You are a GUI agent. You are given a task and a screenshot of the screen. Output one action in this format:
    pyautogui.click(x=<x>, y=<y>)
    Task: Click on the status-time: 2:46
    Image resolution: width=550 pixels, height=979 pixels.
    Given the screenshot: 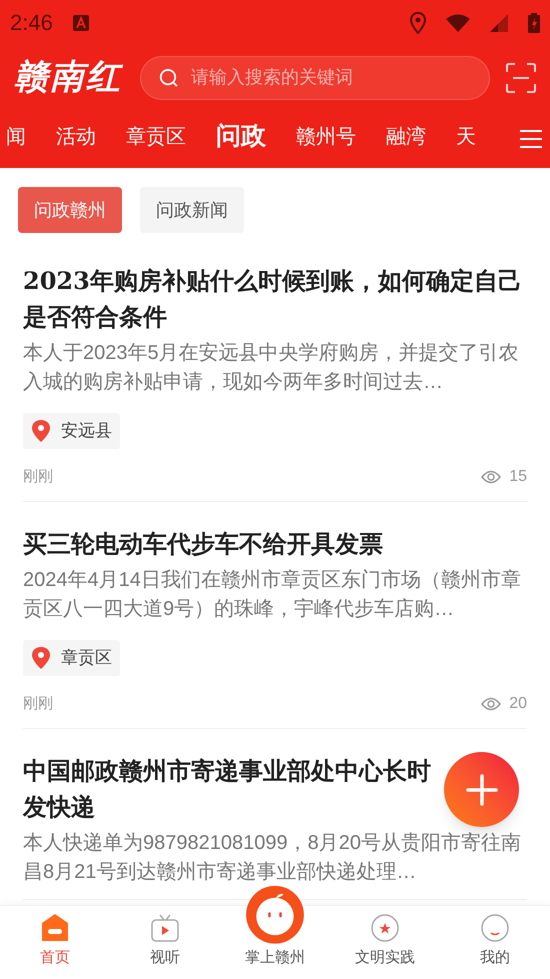 What is the action you would take?
    pyautogui.click(x=31, y=23)
    